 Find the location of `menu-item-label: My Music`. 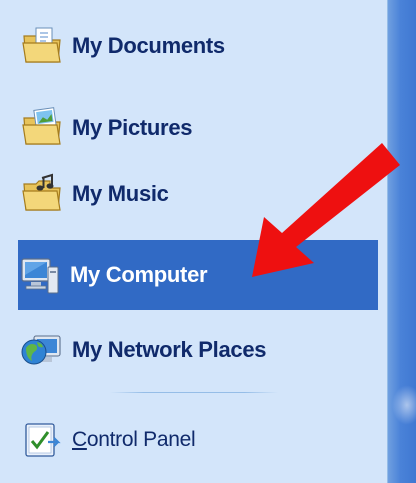

menu-item-label: My Music is located at coordinates (120, 193).